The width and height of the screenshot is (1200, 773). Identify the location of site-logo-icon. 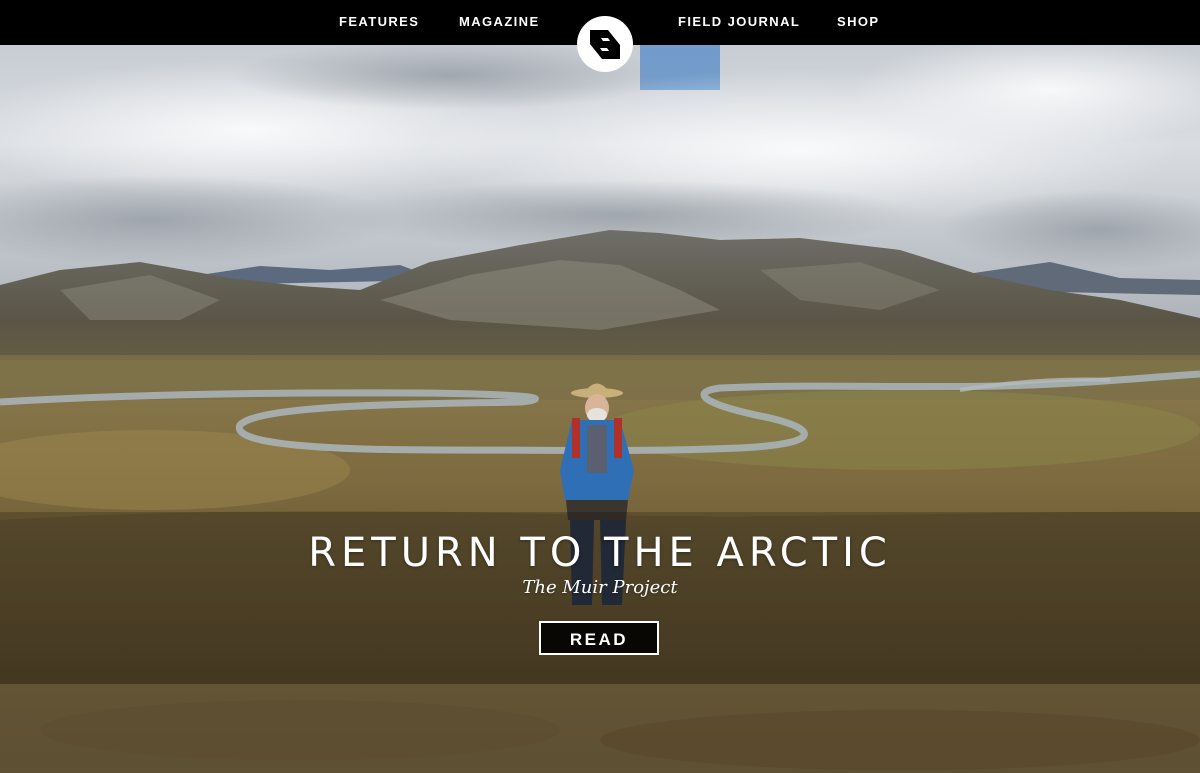
(605, 44).